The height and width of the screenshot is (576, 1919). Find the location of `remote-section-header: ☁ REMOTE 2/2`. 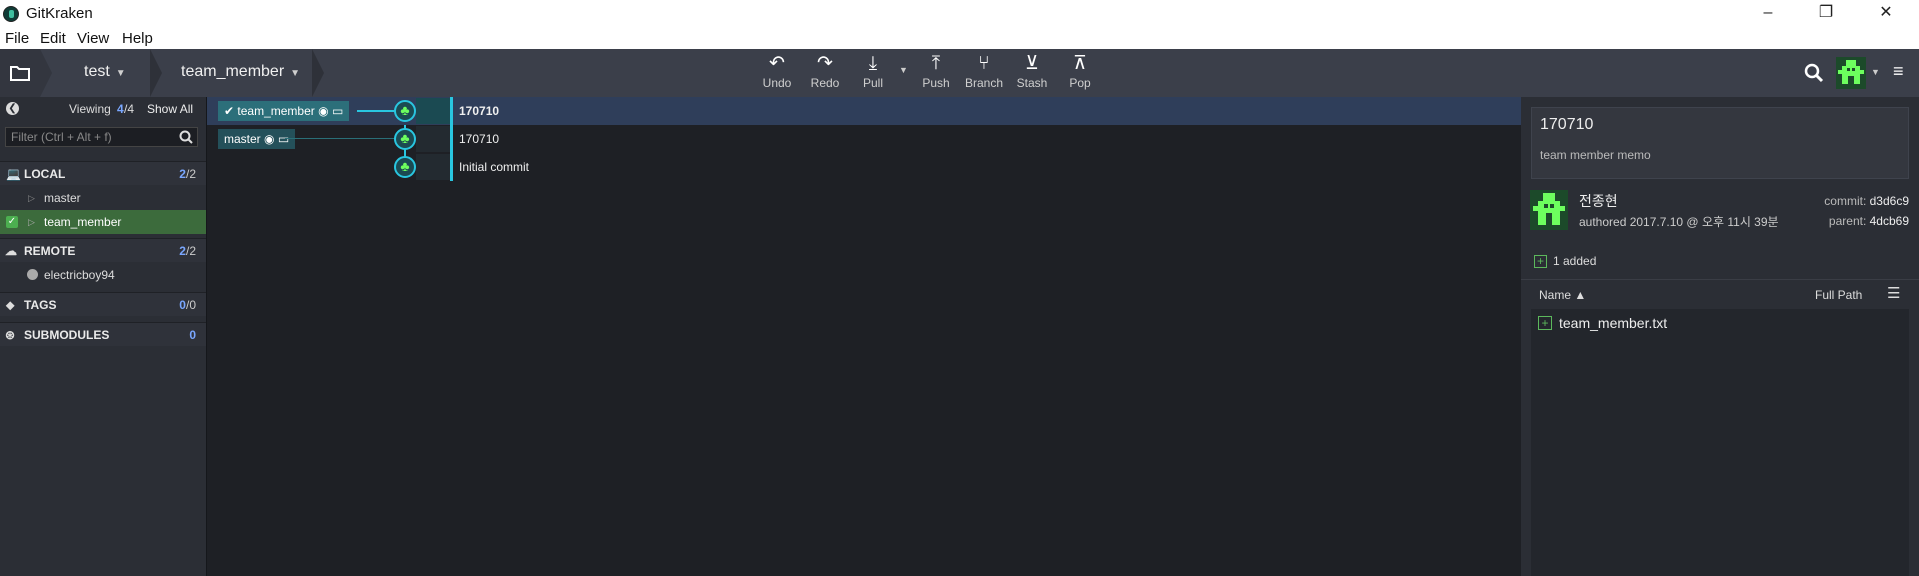

remote-section-header: ☁ REMOTE 2/2 is located at coordinates (103, 250).